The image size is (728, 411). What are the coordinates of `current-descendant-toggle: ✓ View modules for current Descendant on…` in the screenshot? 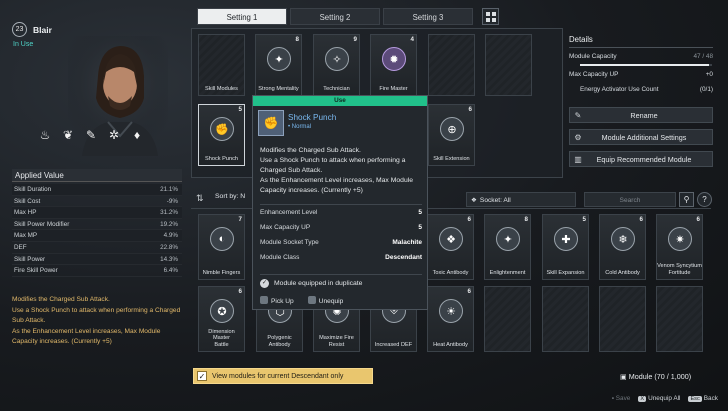 It's located at (283, 376).